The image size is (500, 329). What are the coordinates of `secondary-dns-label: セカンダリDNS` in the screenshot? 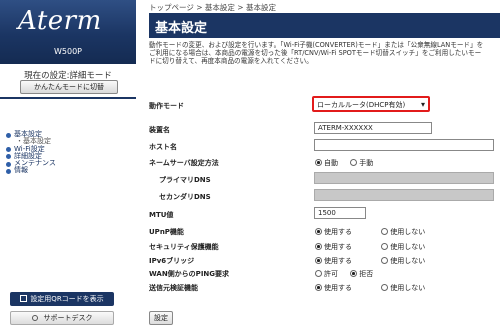 It's located at (185, 197).